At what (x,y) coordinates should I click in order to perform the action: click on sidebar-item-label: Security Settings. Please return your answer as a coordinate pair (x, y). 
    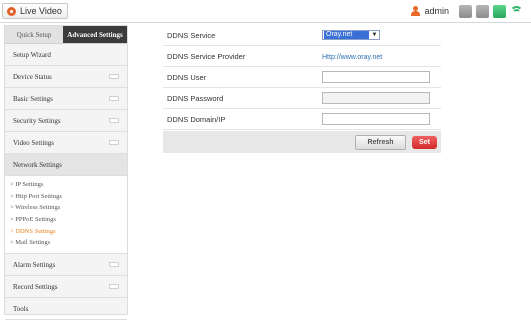
    Looking at the image, I should click on (37, 120).